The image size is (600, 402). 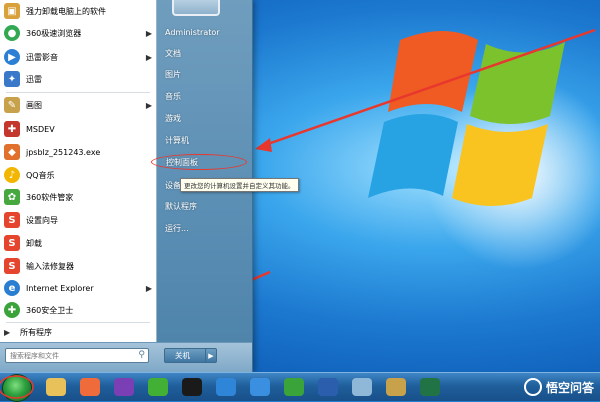 What do you see at coordinates (70, 355) in the screenshot?
I see `search-input` at bounding box center [70, 355].